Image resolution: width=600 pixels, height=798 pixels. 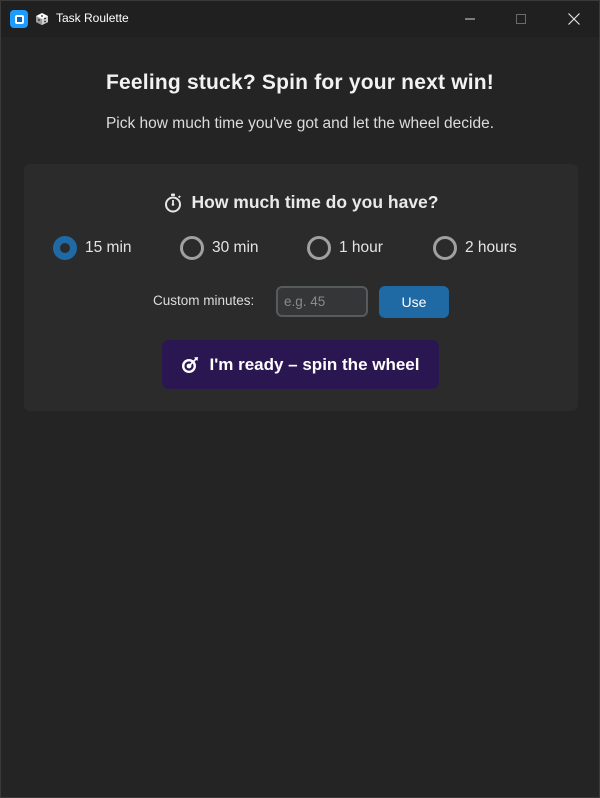 I want to click on radio-30-min: 30 min, so click(x=219, y=248).